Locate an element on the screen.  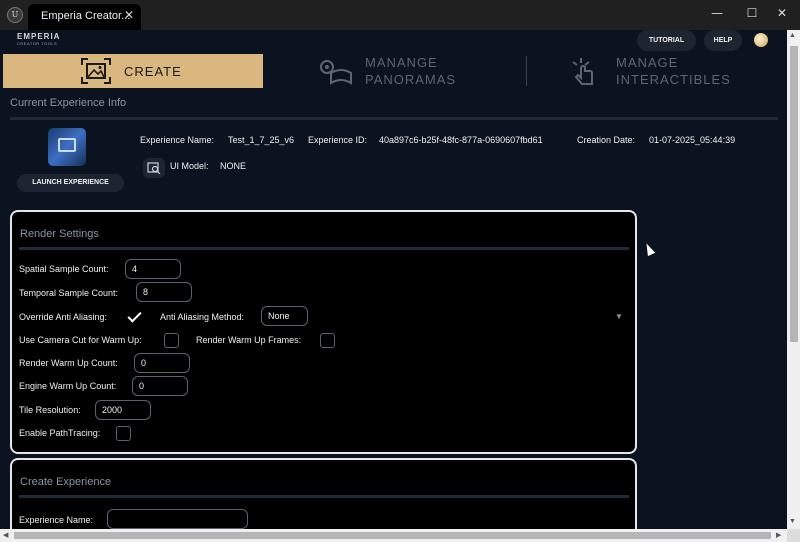
tutorial-button: TUTORIAL is located at coordinates (666, 40).